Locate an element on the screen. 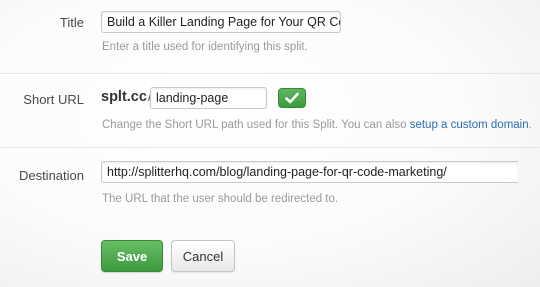 The width and height of the screenshot is (540, 287). short-url-label: Short URL is located at coordinates (53, 99).